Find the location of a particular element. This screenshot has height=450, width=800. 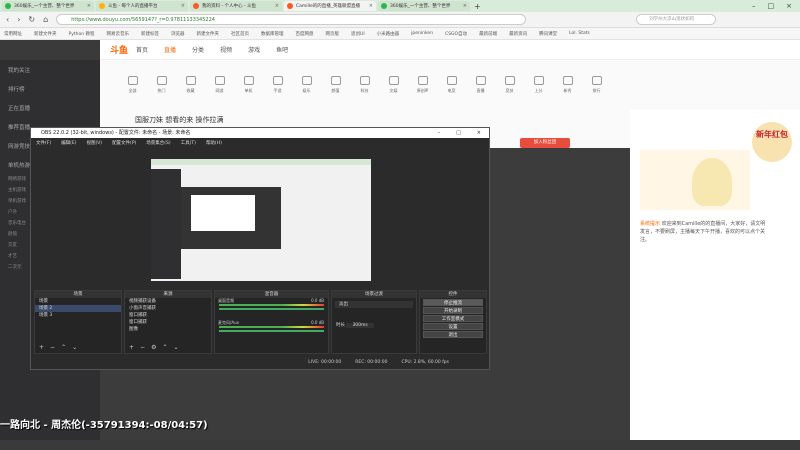

category-item: 科技 is located at coordinates (364, 91).